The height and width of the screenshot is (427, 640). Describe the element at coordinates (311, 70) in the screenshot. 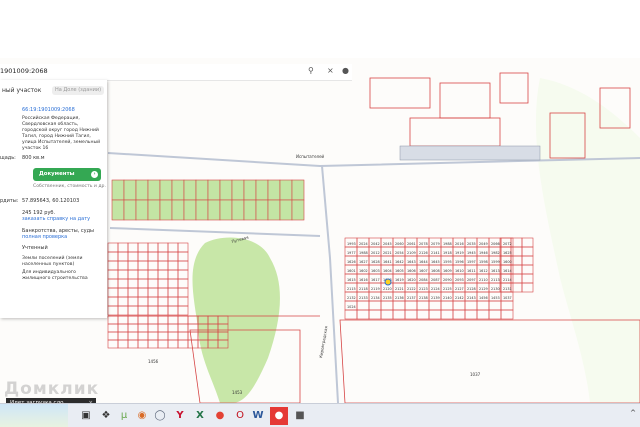

I see `search-icon: ⚲` at that location.